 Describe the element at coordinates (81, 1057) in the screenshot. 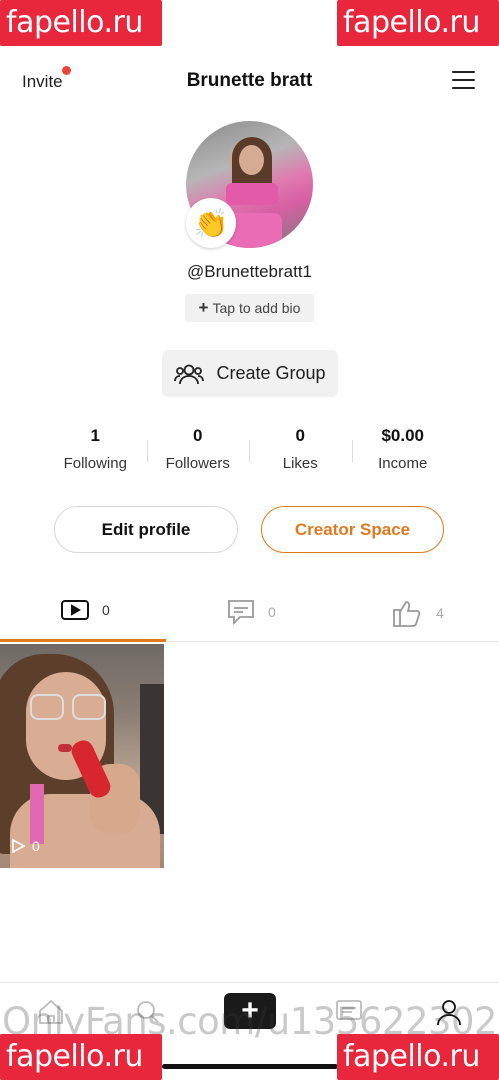

I see `watermark-bottom-left: fapello.ru` at that location.